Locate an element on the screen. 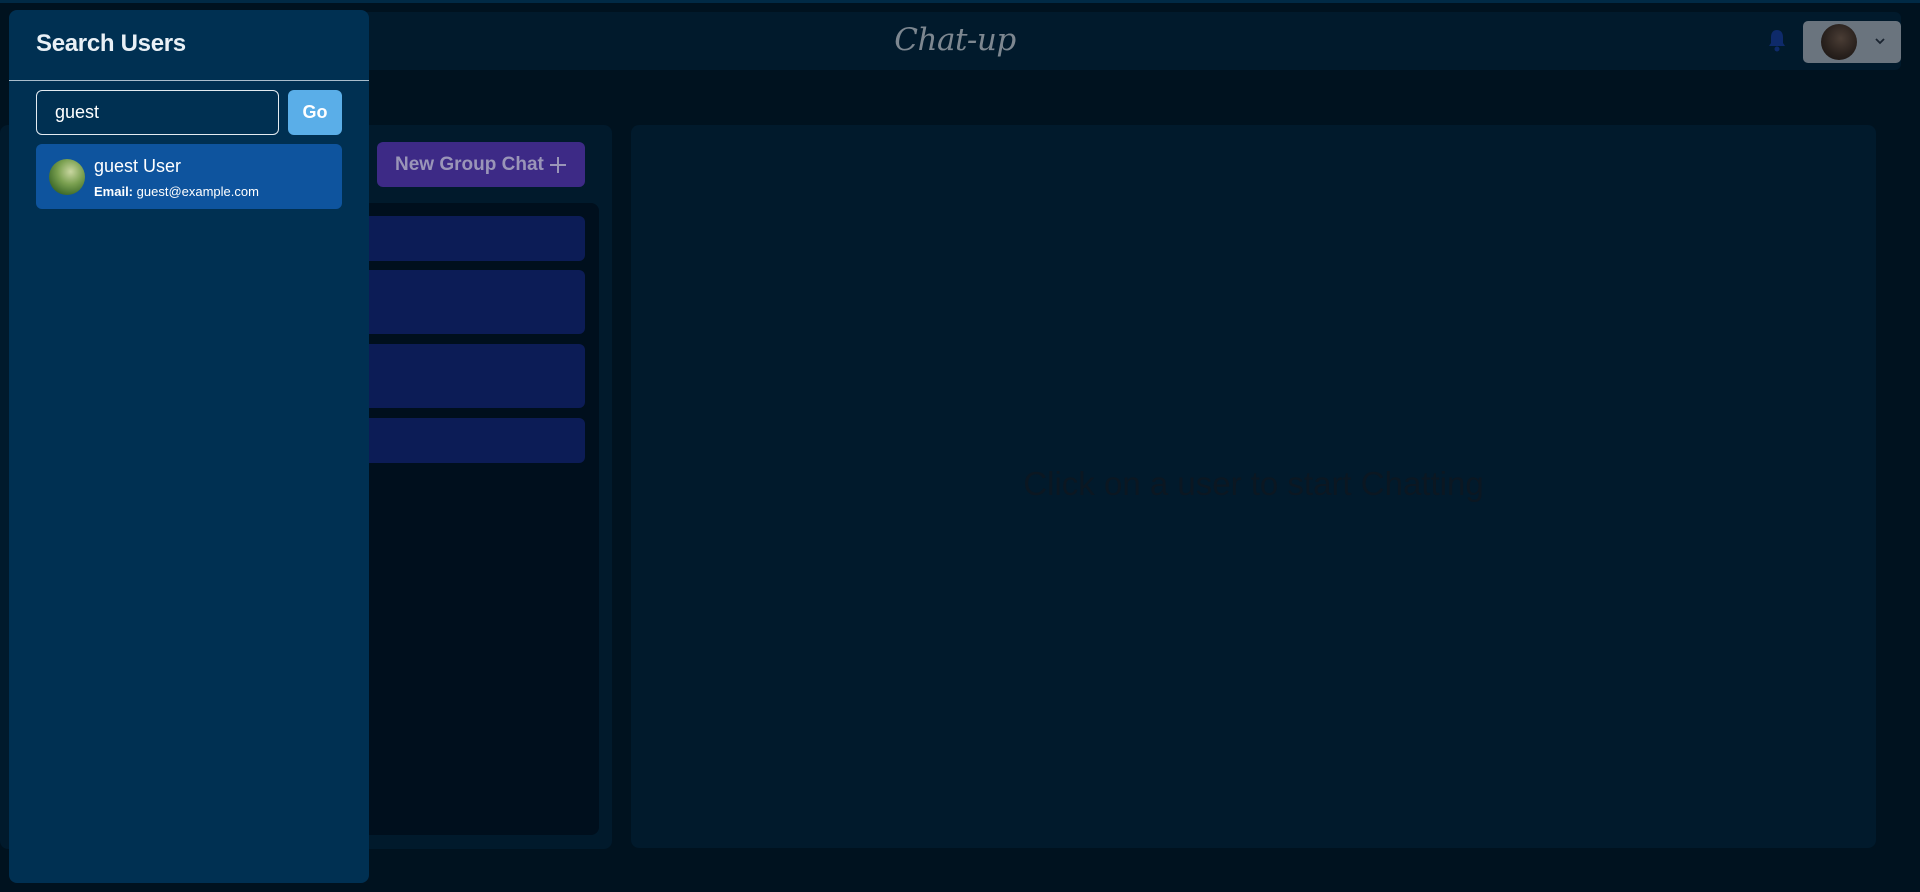 This screenshot has width=1920, height=892. result-user-email: Email: guest@example.com is located at coordinates (176, 191).